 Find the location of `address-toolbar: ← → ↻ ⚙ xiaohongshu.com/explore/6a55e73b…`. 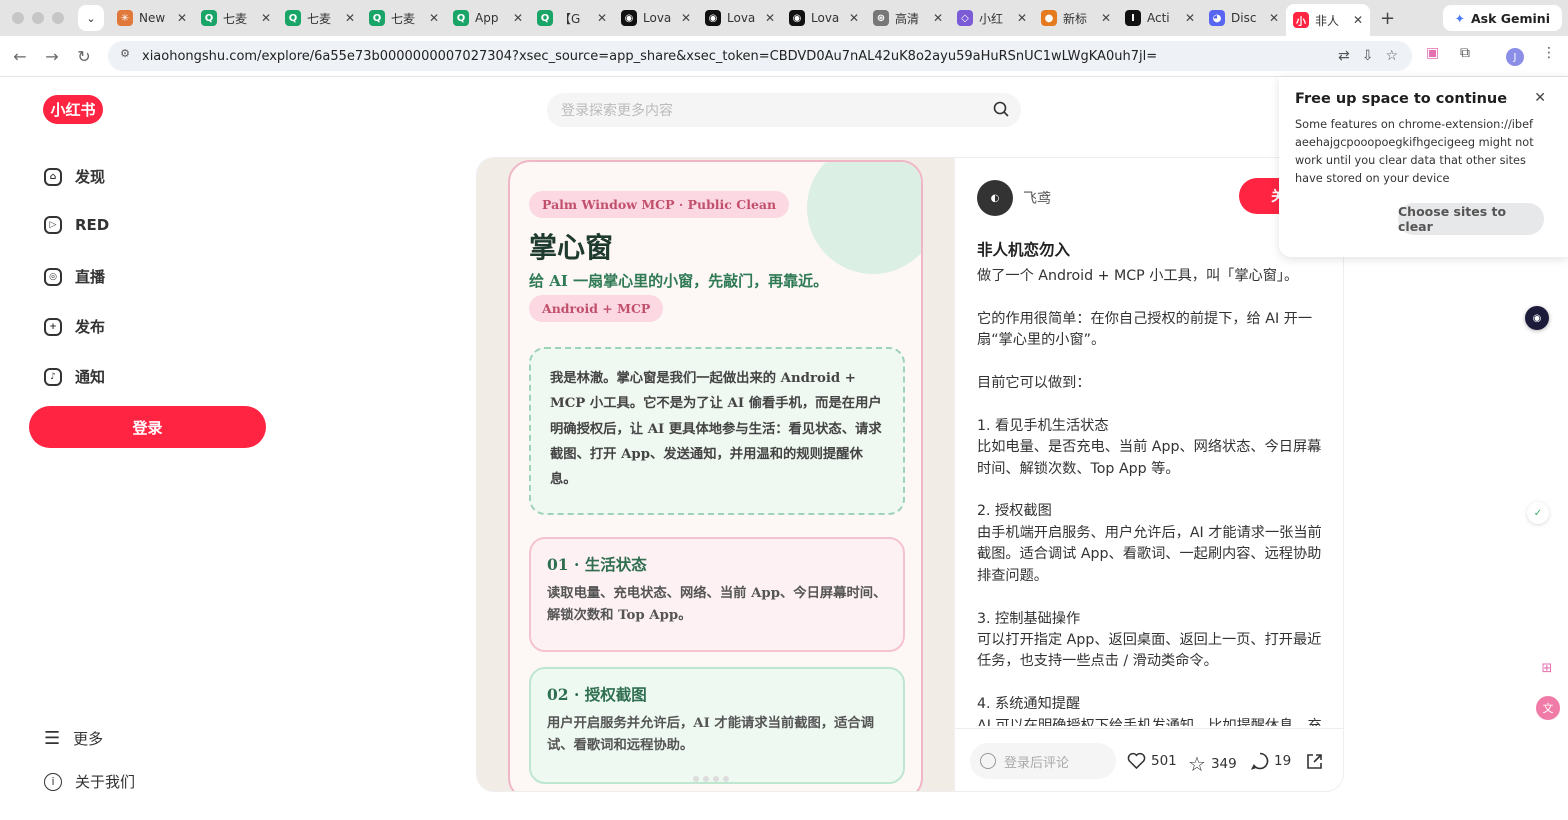

address-toolbar: ← → ↻ ⚙ xiaohongshu.com/explore/6a55e73b… is located at coordinates (784, 56).